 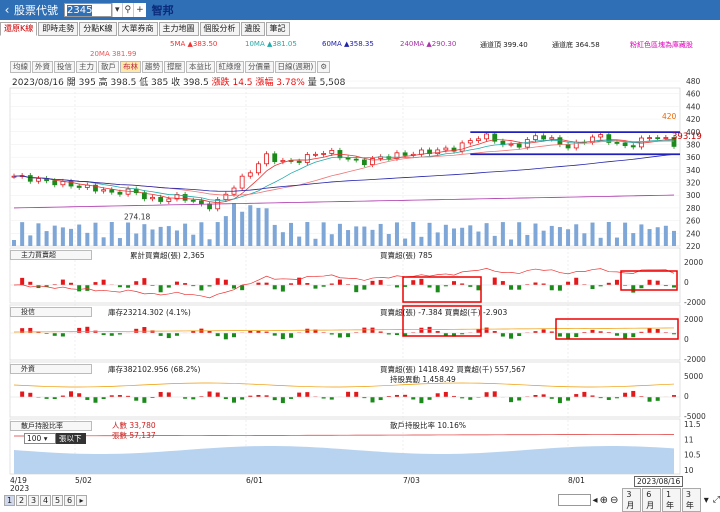 What do you see at coordinates (614, 500) in the screenshot?
I see `zoom-out-icon: ⊖` at bounding box center [614, 500].